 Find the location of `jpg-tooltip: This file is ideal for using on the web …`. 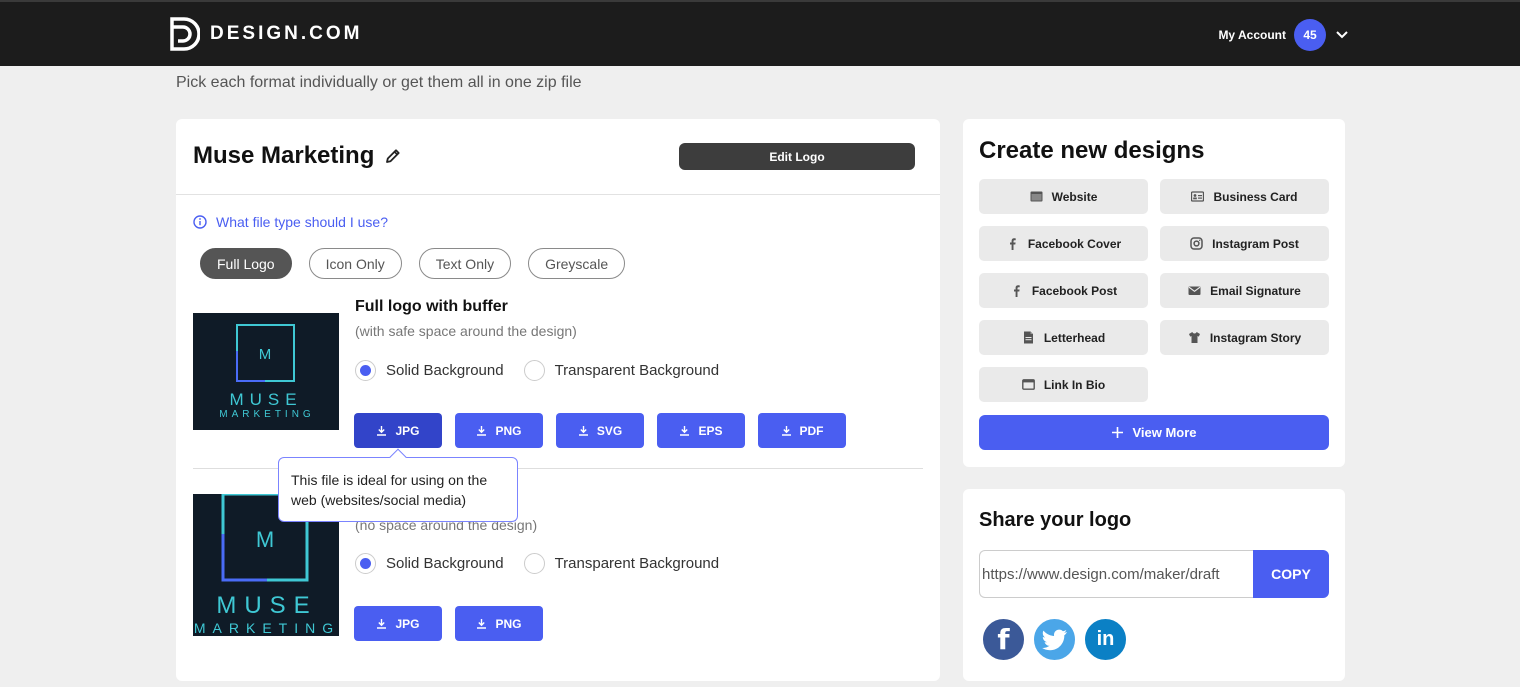

jpg-tooltip: This file is ideal for using on the web … is located at coordinates (398, 485).